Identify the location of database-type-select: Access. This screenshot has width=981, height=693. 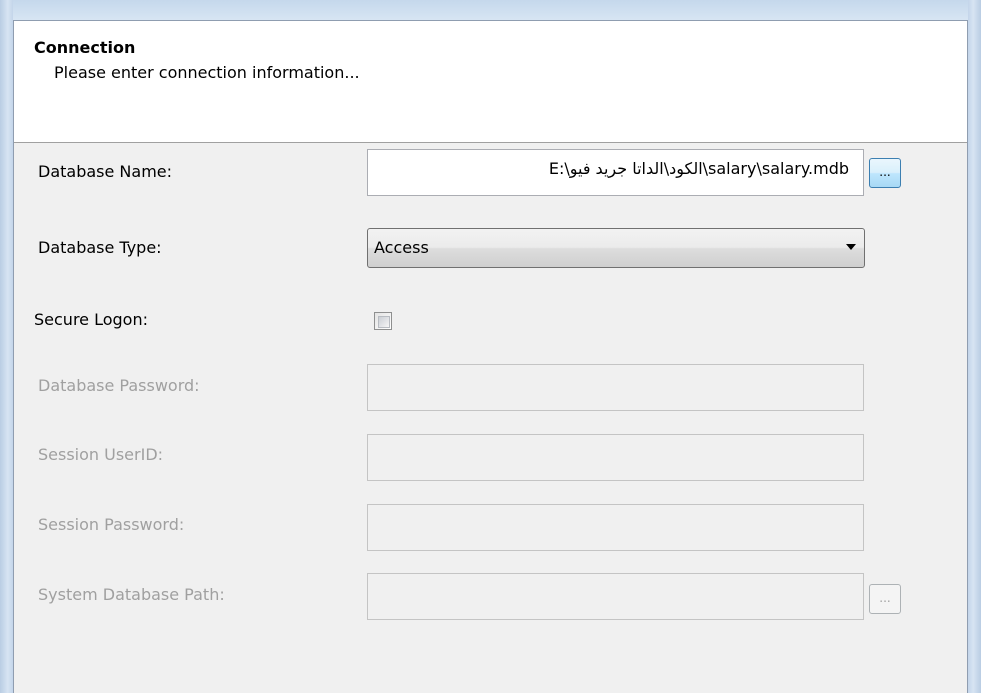
(616, 248).